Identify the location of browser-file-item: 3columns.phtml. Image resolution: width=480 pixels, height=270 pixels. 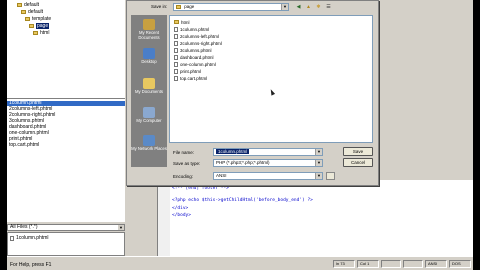
(193, 50).